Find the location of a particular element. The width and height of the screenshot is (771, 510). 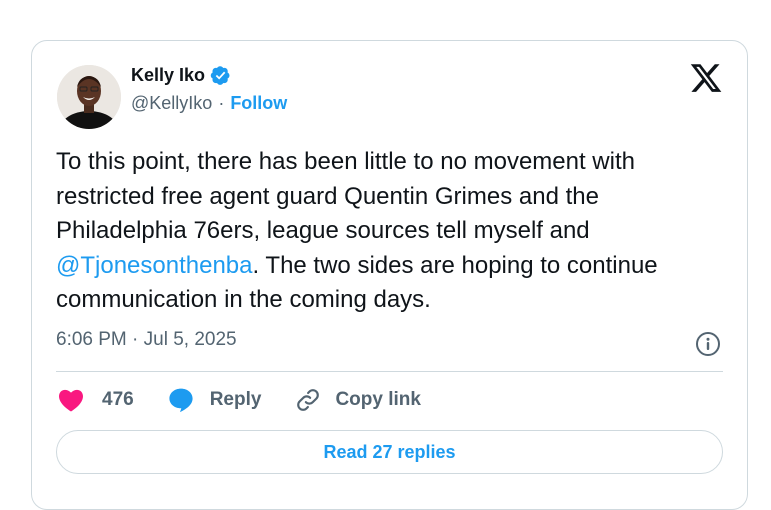

read-replies-button: Read 27 replies is located at coordinates (389, 452).